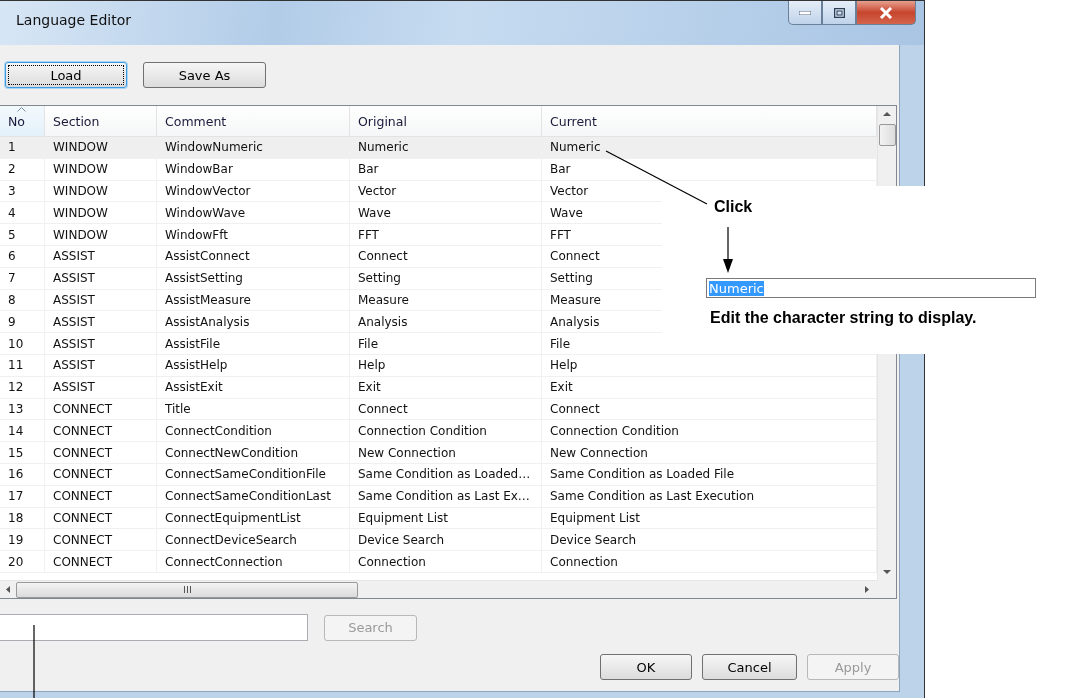 The image size is (1076, 698). I want to click on table-cell: AssistExit, so click(253, 387).